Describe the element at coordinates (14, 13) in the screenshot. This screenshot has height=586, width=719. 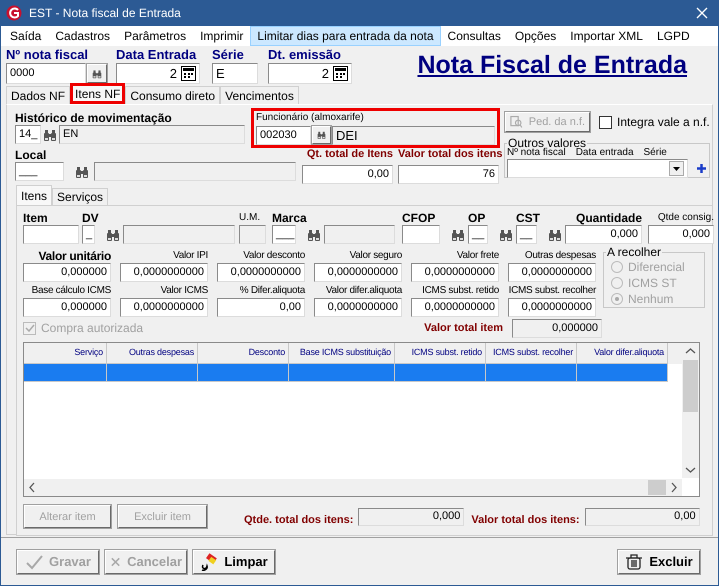
I see `app-logo-icon` at that location.